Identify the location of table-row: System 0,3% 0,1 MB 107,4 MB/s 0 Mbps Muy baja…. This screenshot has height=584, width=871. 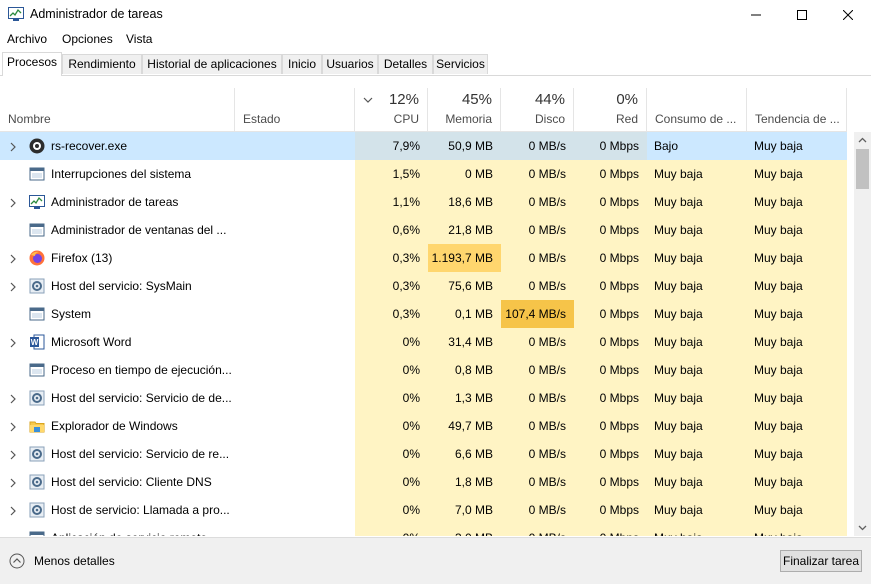
(423, 314).